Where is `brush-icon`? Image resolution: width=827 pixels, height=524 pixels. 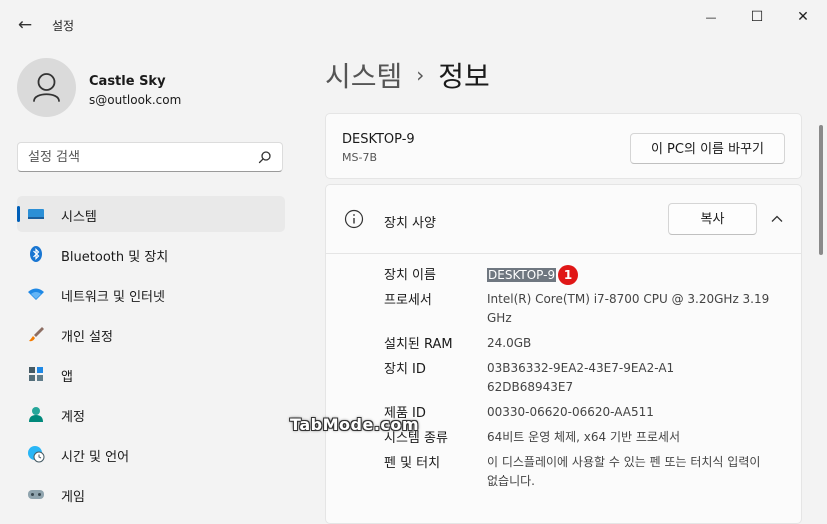
brush-icon is located at coordinates (36, 334).